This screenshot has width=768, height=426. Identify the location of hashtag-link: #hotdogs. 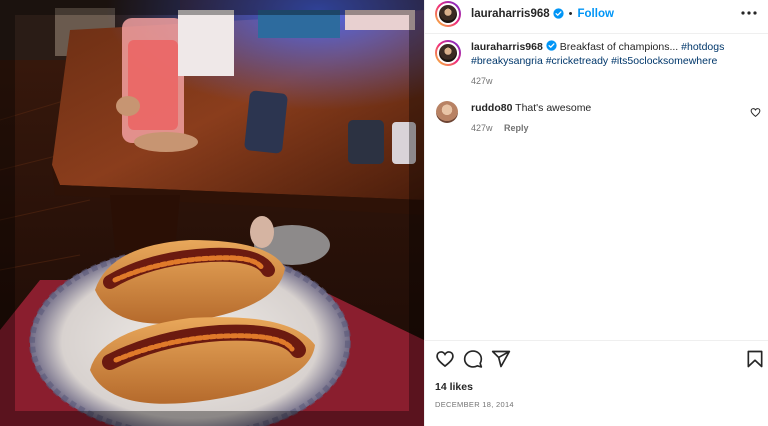
(702, 47).